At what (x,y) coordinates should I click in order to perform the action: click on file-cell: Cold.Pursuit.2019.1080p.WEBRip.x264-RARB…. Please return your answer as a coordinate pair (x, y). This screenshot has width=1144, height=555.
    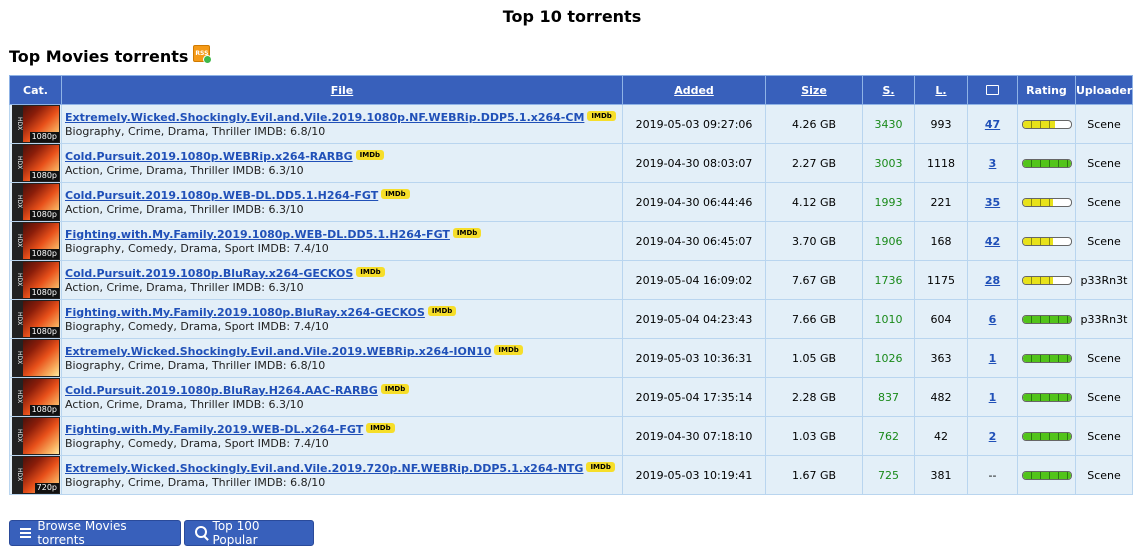
    Looking at the image, I should click on (342, 163).